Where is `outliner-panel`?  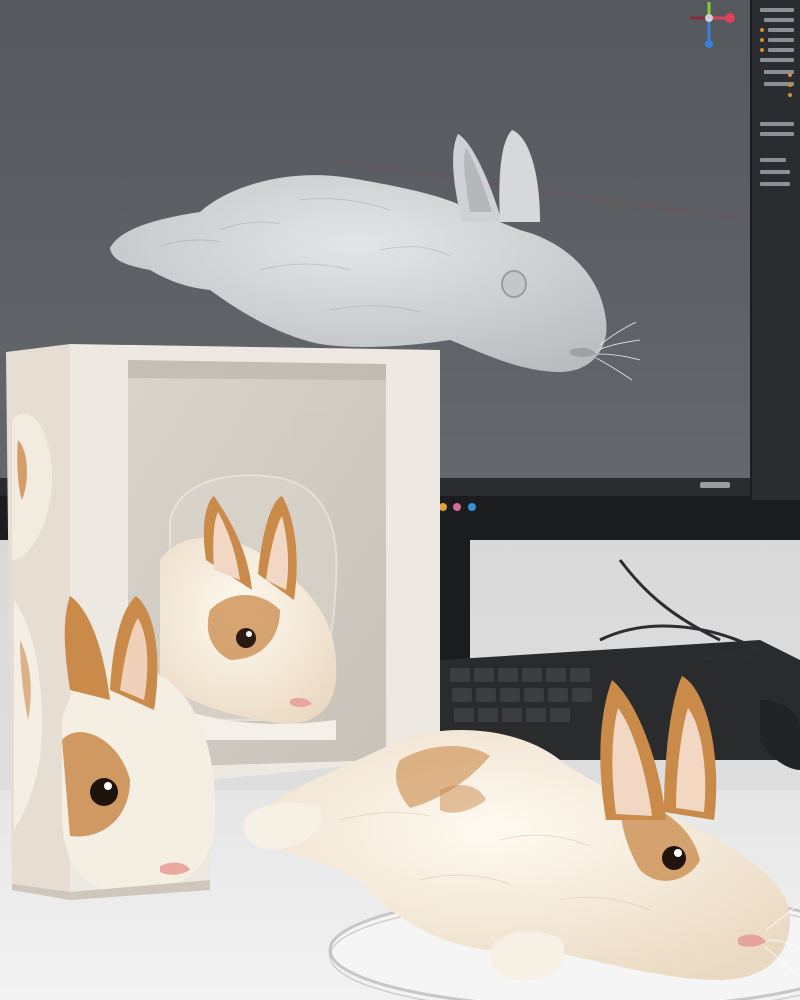 outliner-panel is located at coordinates (776, 250).